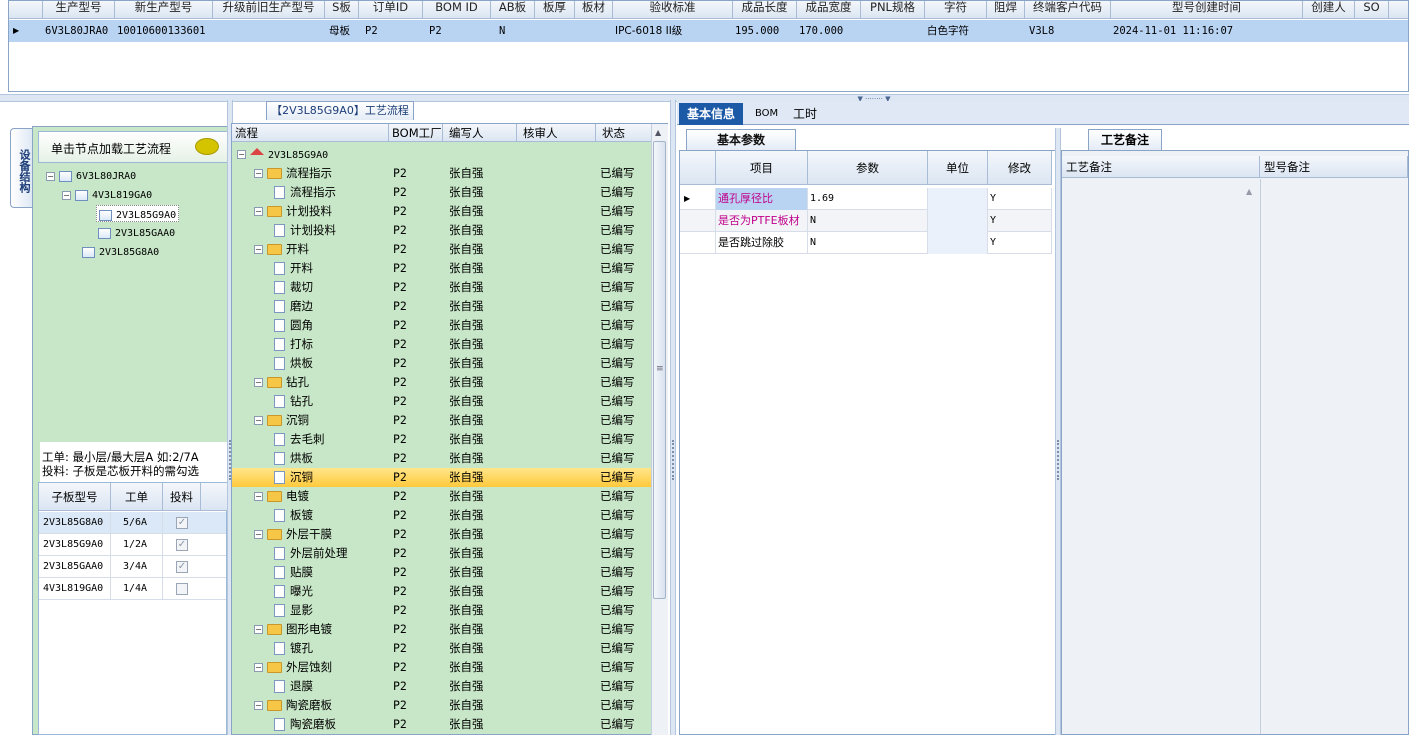 This screenshot has height=735, width=1409. What do you see at coordinates (442, 287) in the screenshot?
I see `flow-row: 裁切 P2 张自强 已编写` at bounding box center [442, 287].